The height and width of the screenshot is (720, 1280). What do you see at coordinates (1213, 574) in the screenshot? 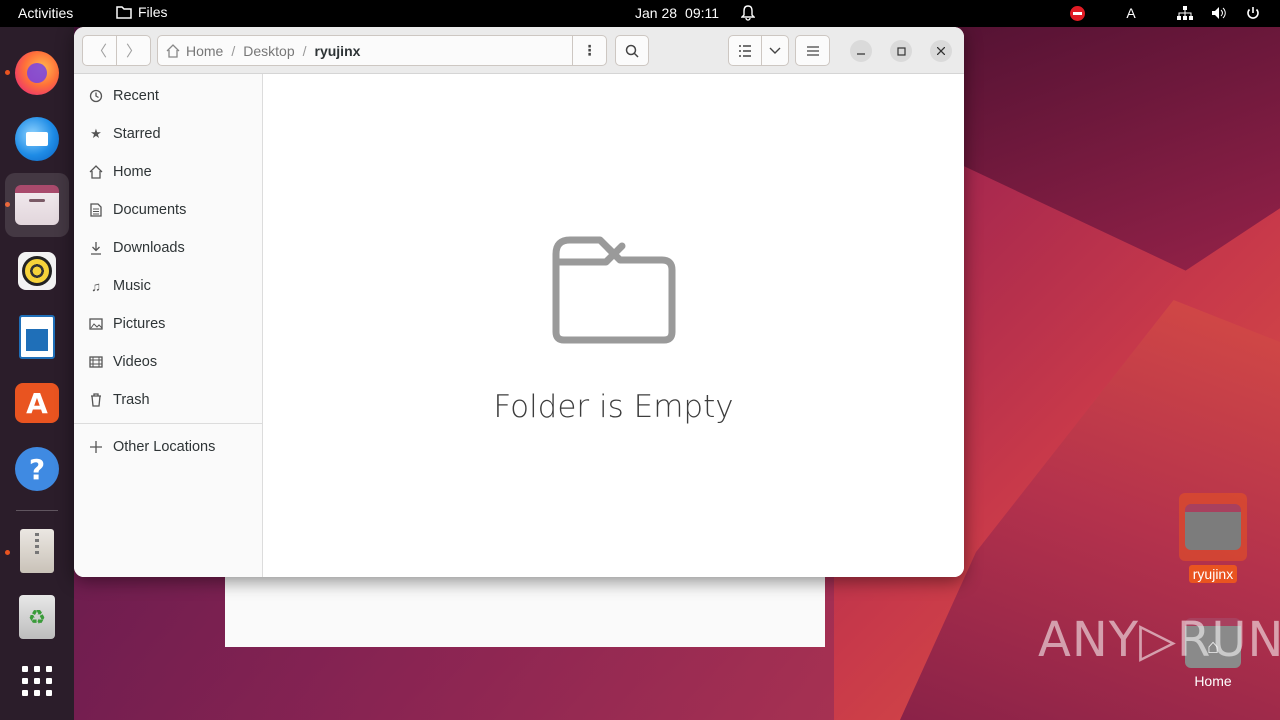
I see `desktop-icon-label: ryujinx` at bounding box center [1213, 574].